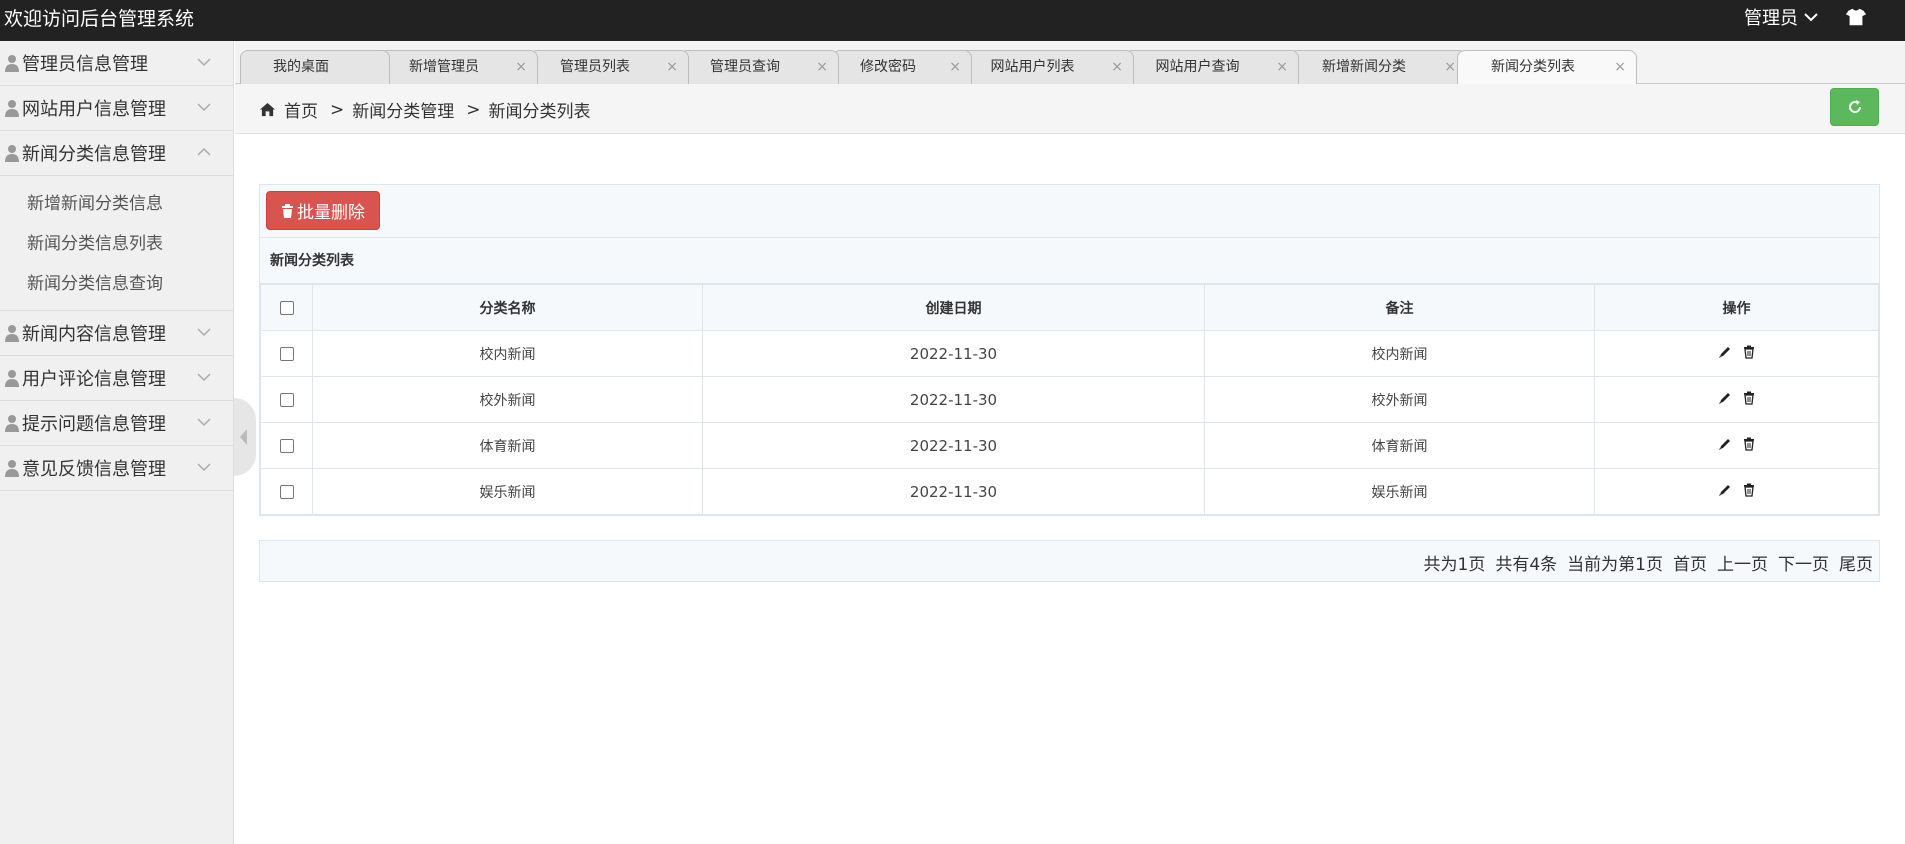  What do you see at coordinates (94, 334) in the screenshot?
I see `sidebar-group-label: 新闻内容信息管理` at bounding box center [94, 334].